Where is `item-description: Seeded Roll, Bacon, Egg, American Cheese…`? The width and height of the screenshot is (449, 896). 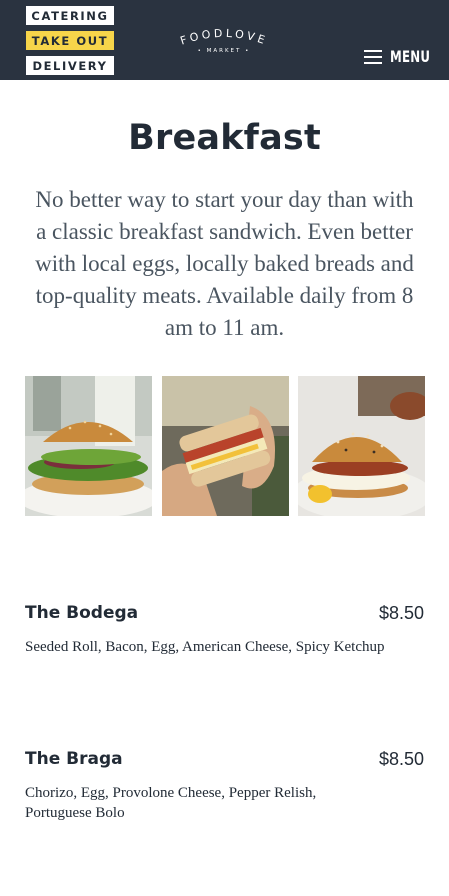 item-description: Seeded Roll, Bacon, Egg, American Cheese… is located at coordinates (205, 647).